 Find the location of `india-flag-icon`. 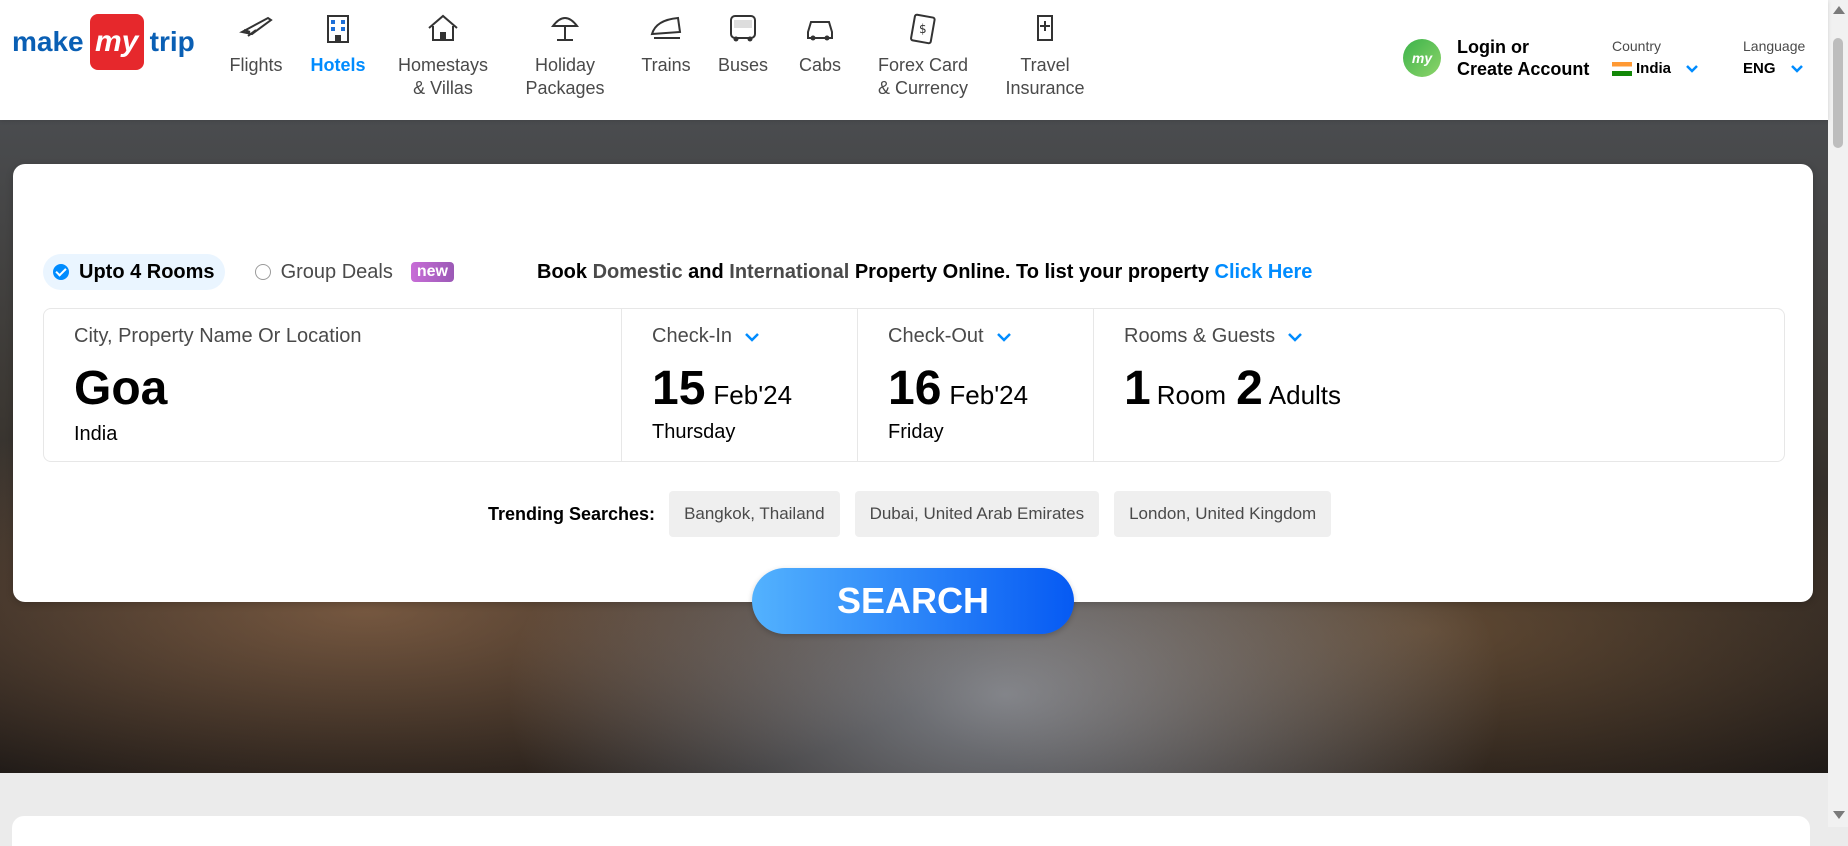

india-flag-icon is located at coordinates (1622, 68).